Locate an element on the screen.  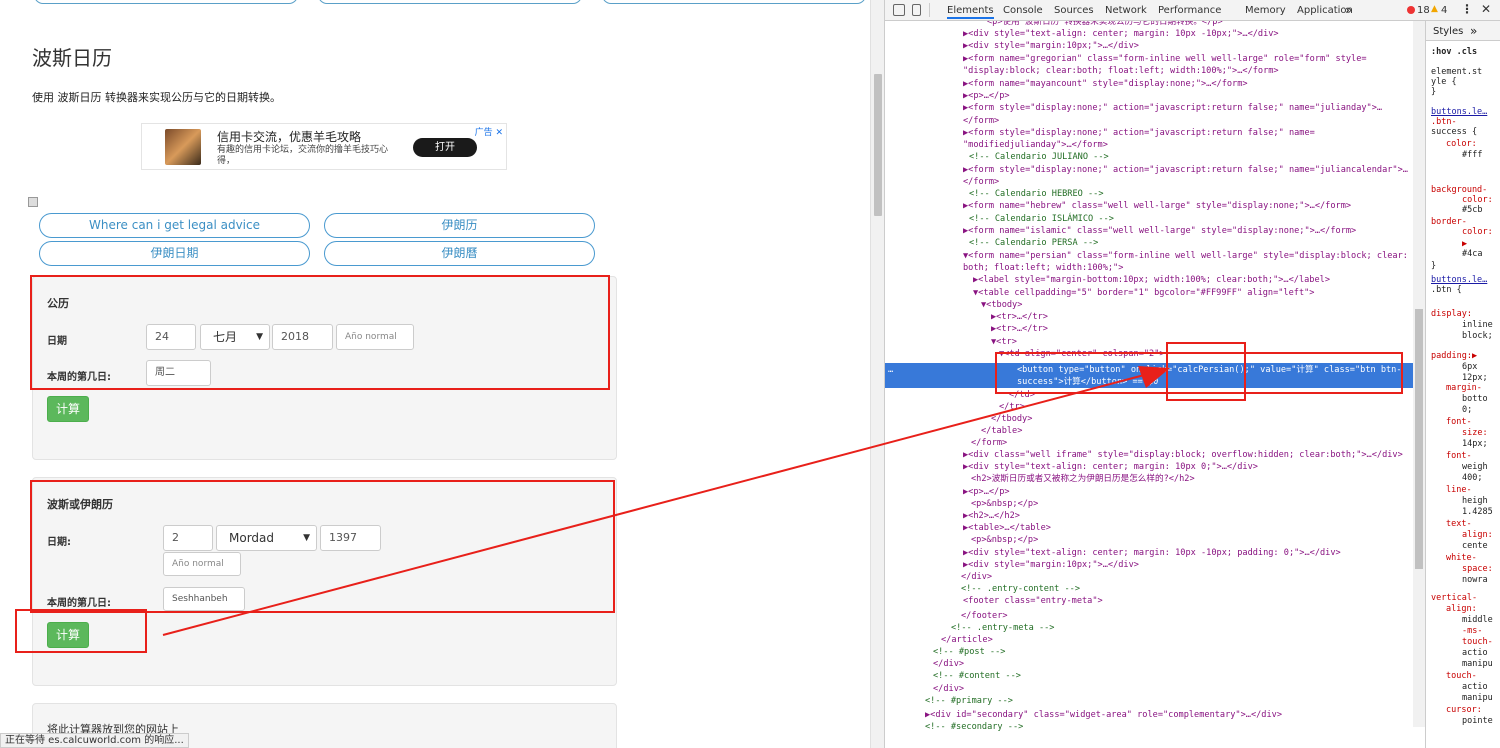
warning-count: 4 is located at coordinates (1444, 10).